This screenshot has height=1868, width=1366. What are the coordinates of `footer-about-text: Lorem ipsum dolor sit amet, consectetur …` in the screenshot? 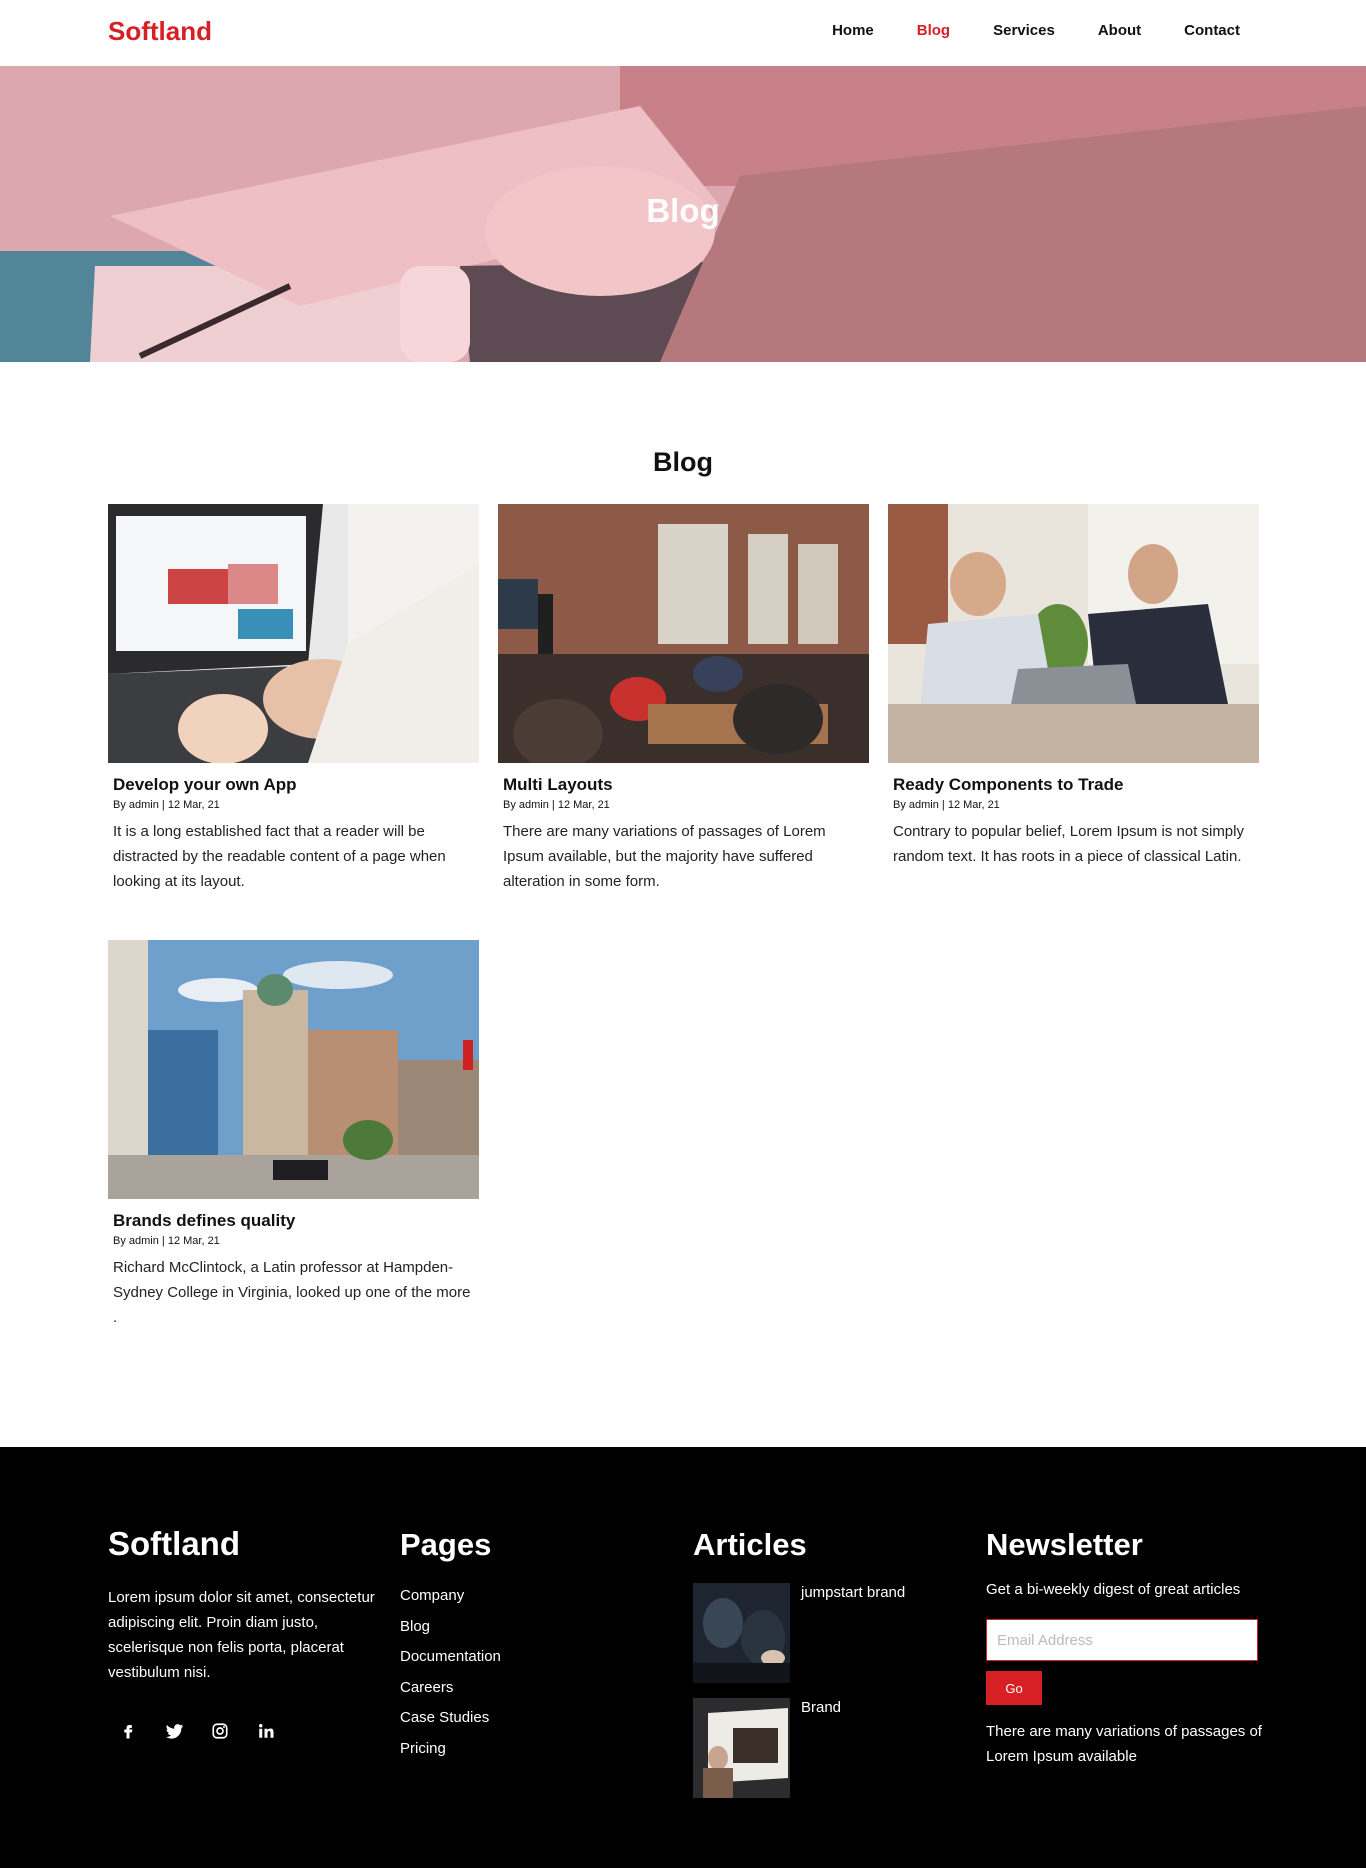 It's located at (241, 1635).